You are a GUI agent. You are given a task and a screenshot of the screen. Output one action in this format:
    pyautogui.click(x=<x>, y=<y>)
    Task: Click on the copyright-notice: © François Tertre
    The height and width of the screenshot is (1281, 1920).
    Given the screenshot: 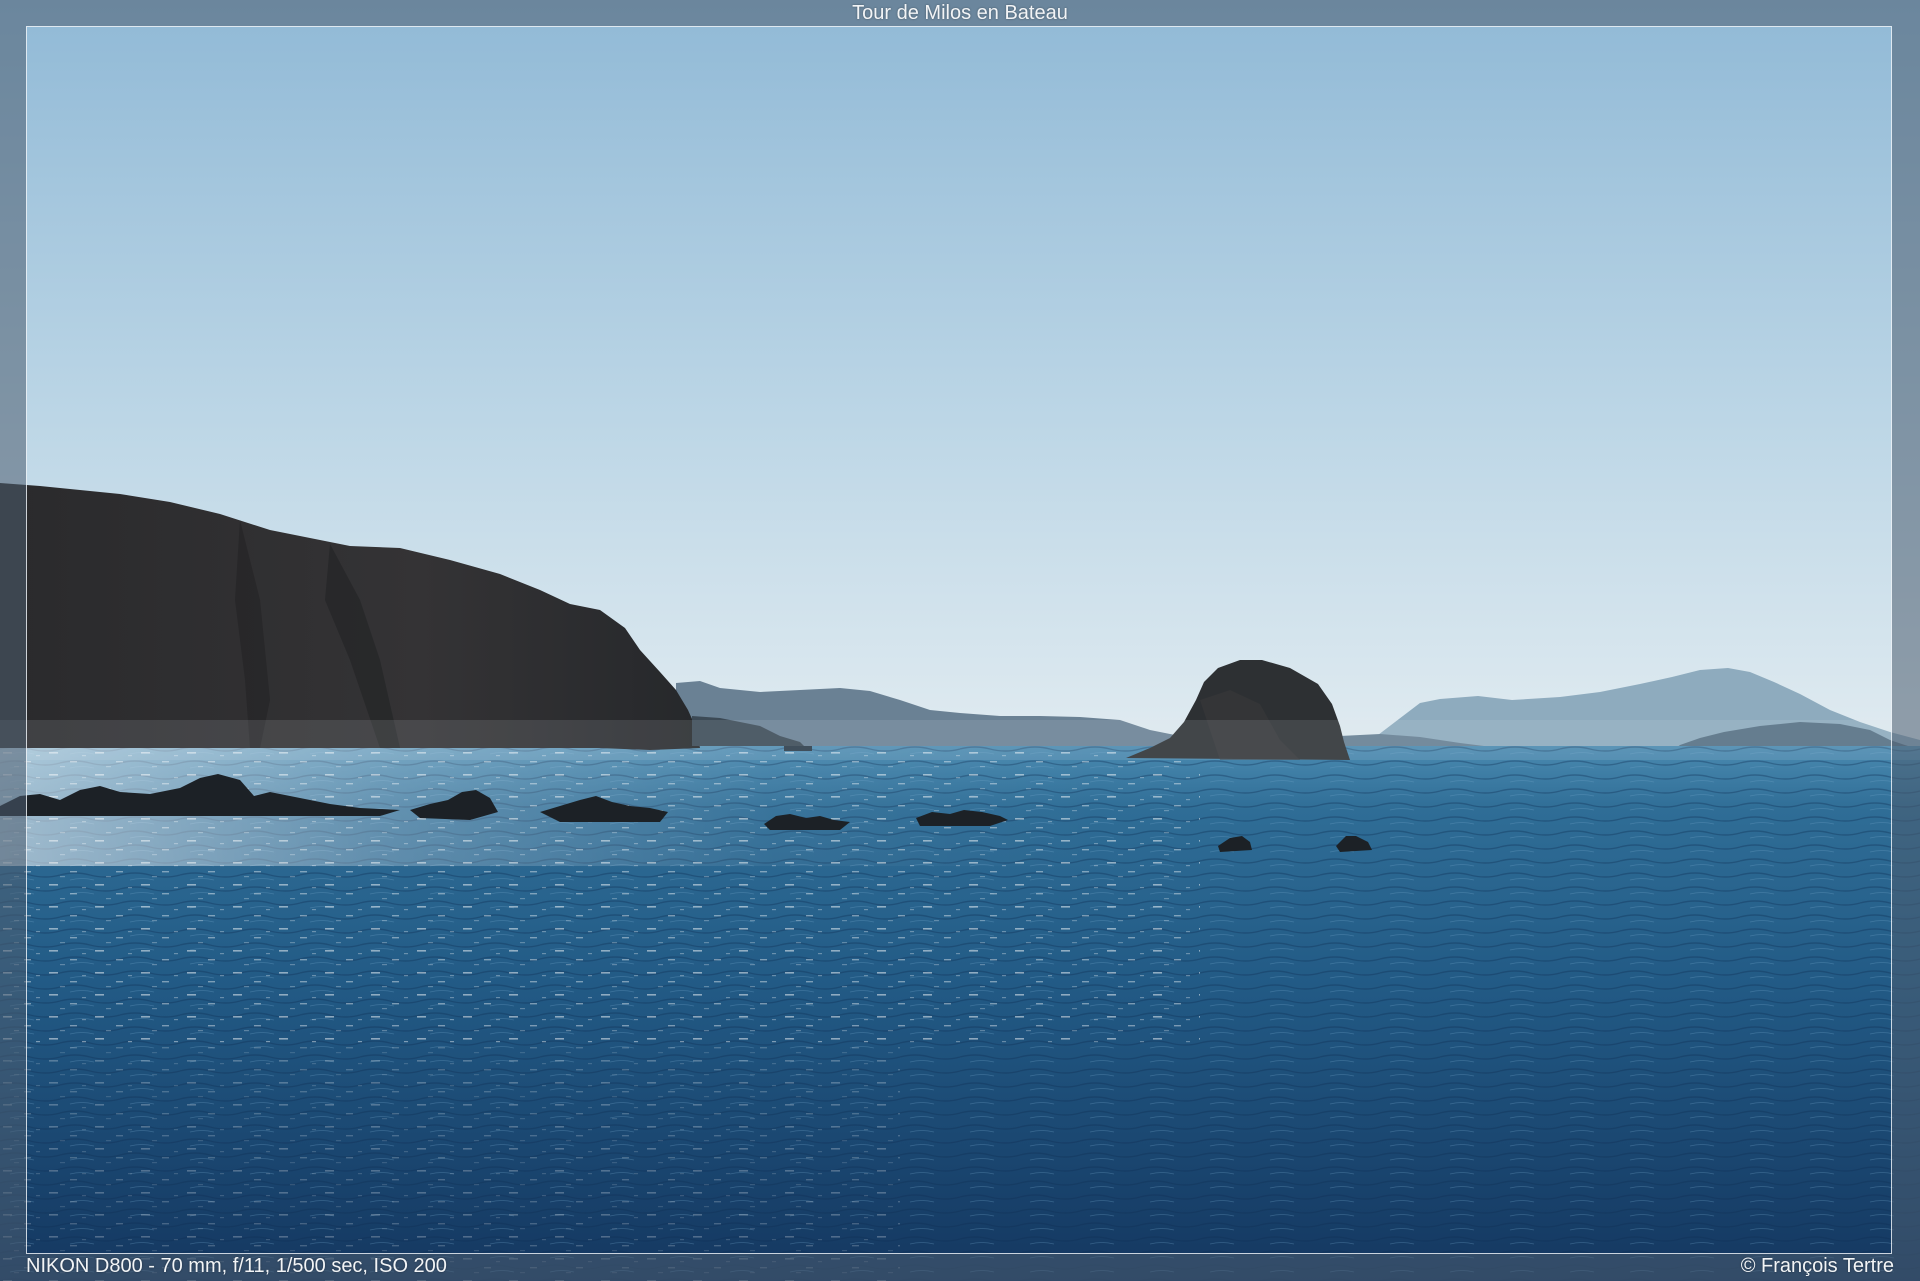 What is the action you would take?
    pyautogui.click(x=1817, y=1266)
    